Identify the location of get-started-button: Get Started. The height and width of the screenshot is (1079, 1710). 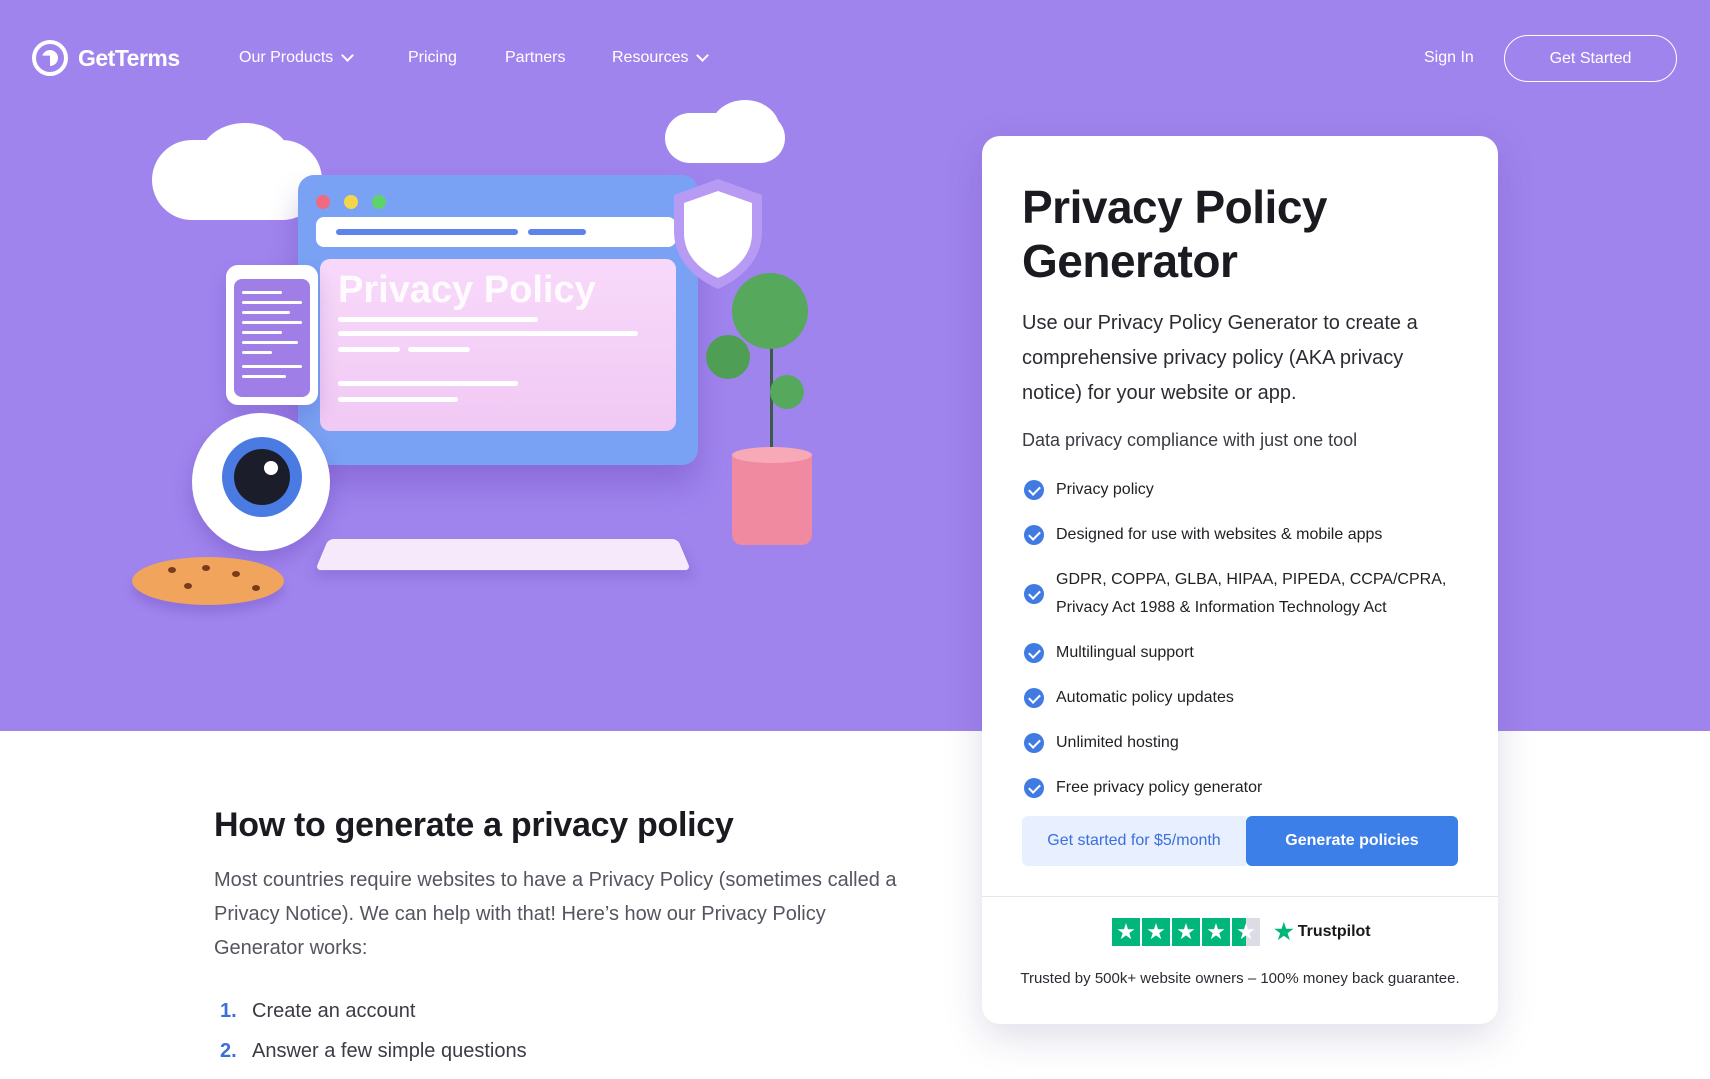
(1590, 58).